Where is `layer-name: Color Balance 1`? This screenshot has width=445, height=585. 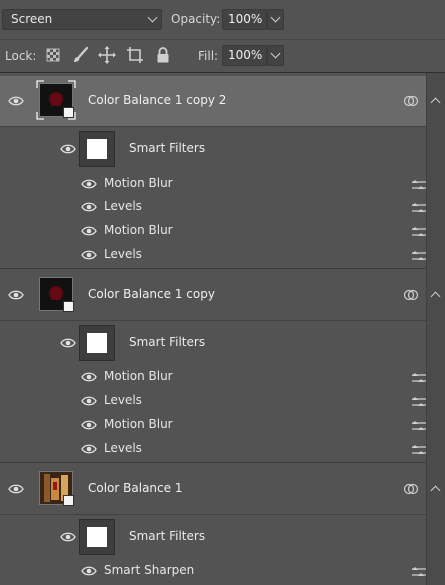 layer-name: Color Balance 1 is located at coordinates (135, 488).